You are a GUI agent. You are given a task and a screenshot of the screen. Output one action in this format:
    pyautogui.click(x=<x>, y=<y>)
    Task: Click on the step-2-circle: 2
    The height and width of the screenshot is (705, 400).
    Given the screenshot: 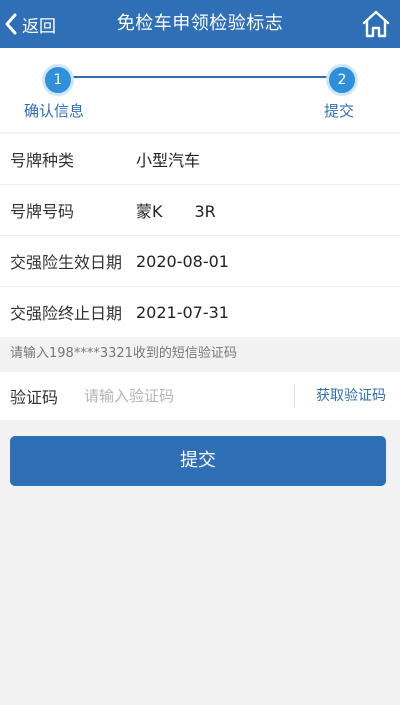 What is the action you would take?
    pyautogui.click(x=342, y=80)
    